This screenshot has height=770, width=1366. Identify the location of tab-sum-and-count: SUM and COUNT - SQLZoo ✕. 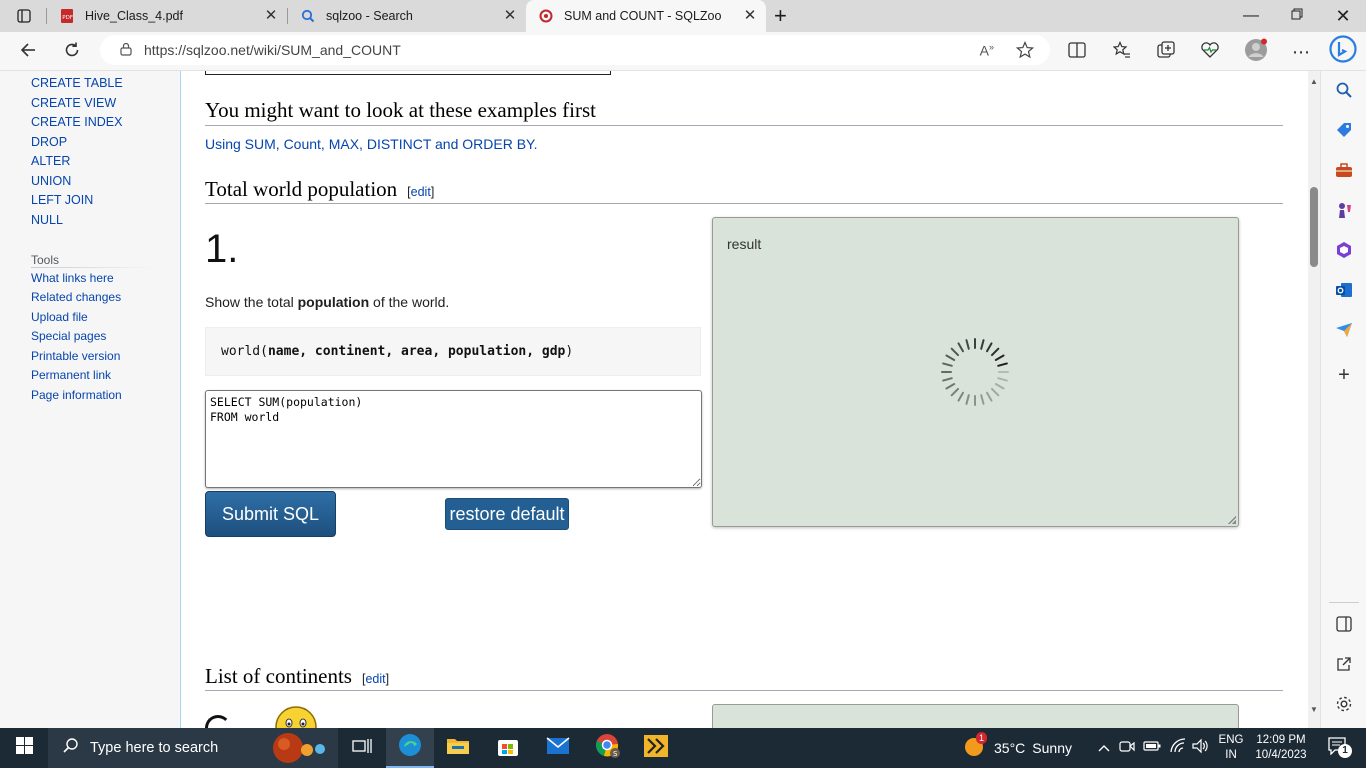
(646, 16).